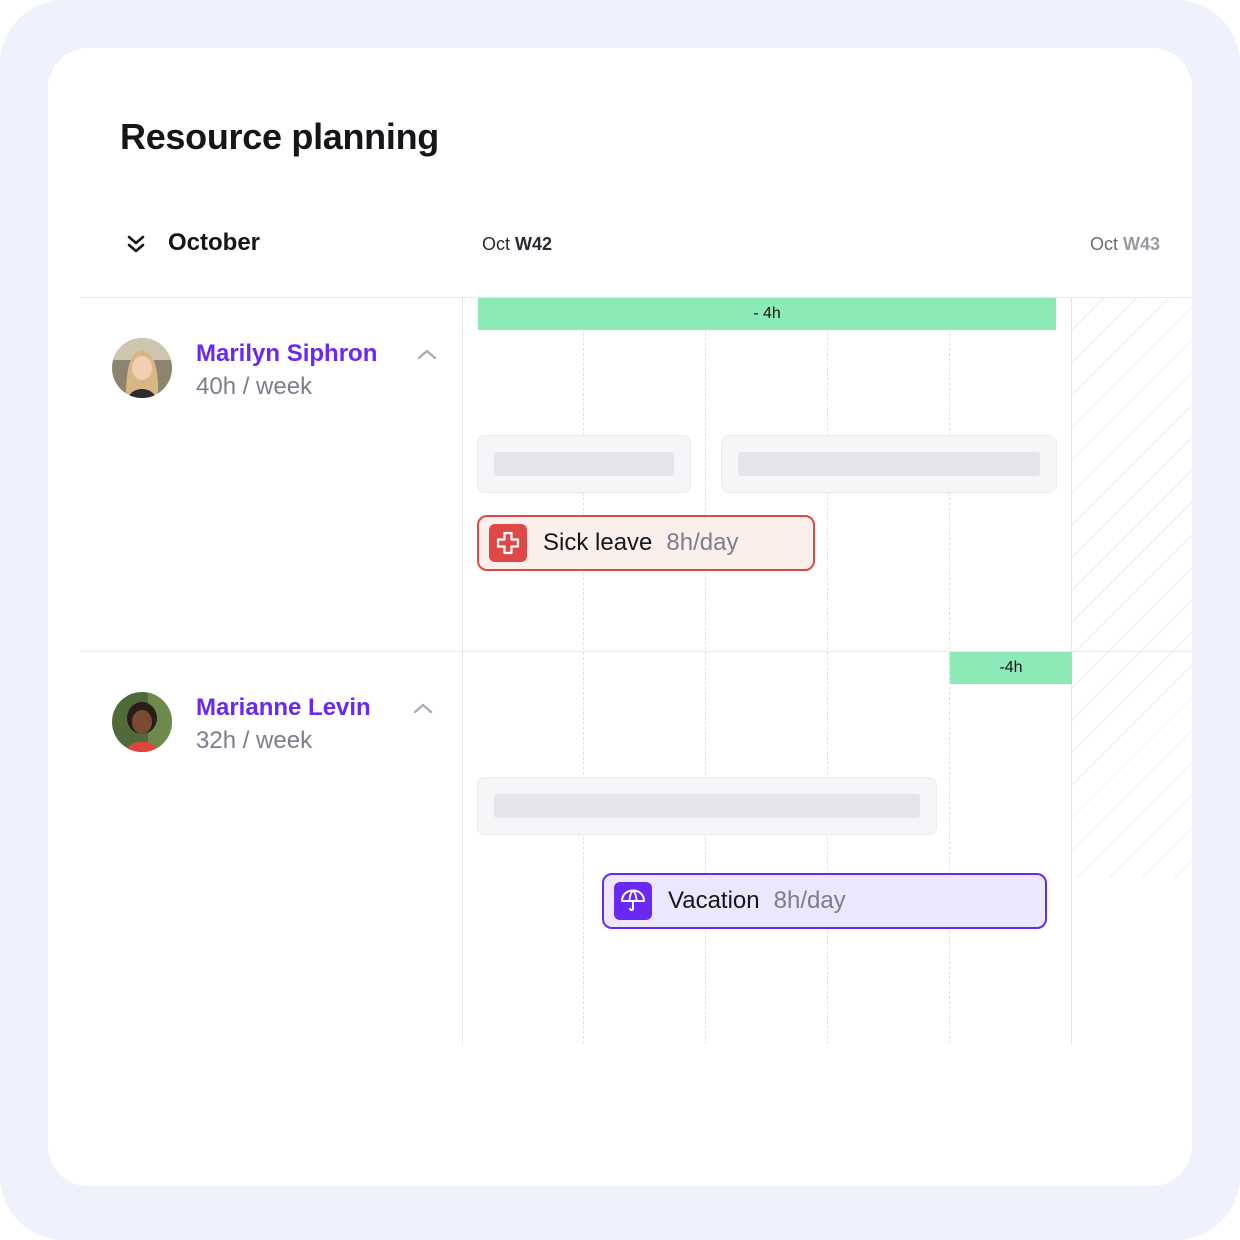 Image resolution: width=1240 pixels, height=1240 pixels. What do you see at coordinates (1142, 244) in the screenshot?
I see `week-number: W43` at bounding box center [1142, 244].